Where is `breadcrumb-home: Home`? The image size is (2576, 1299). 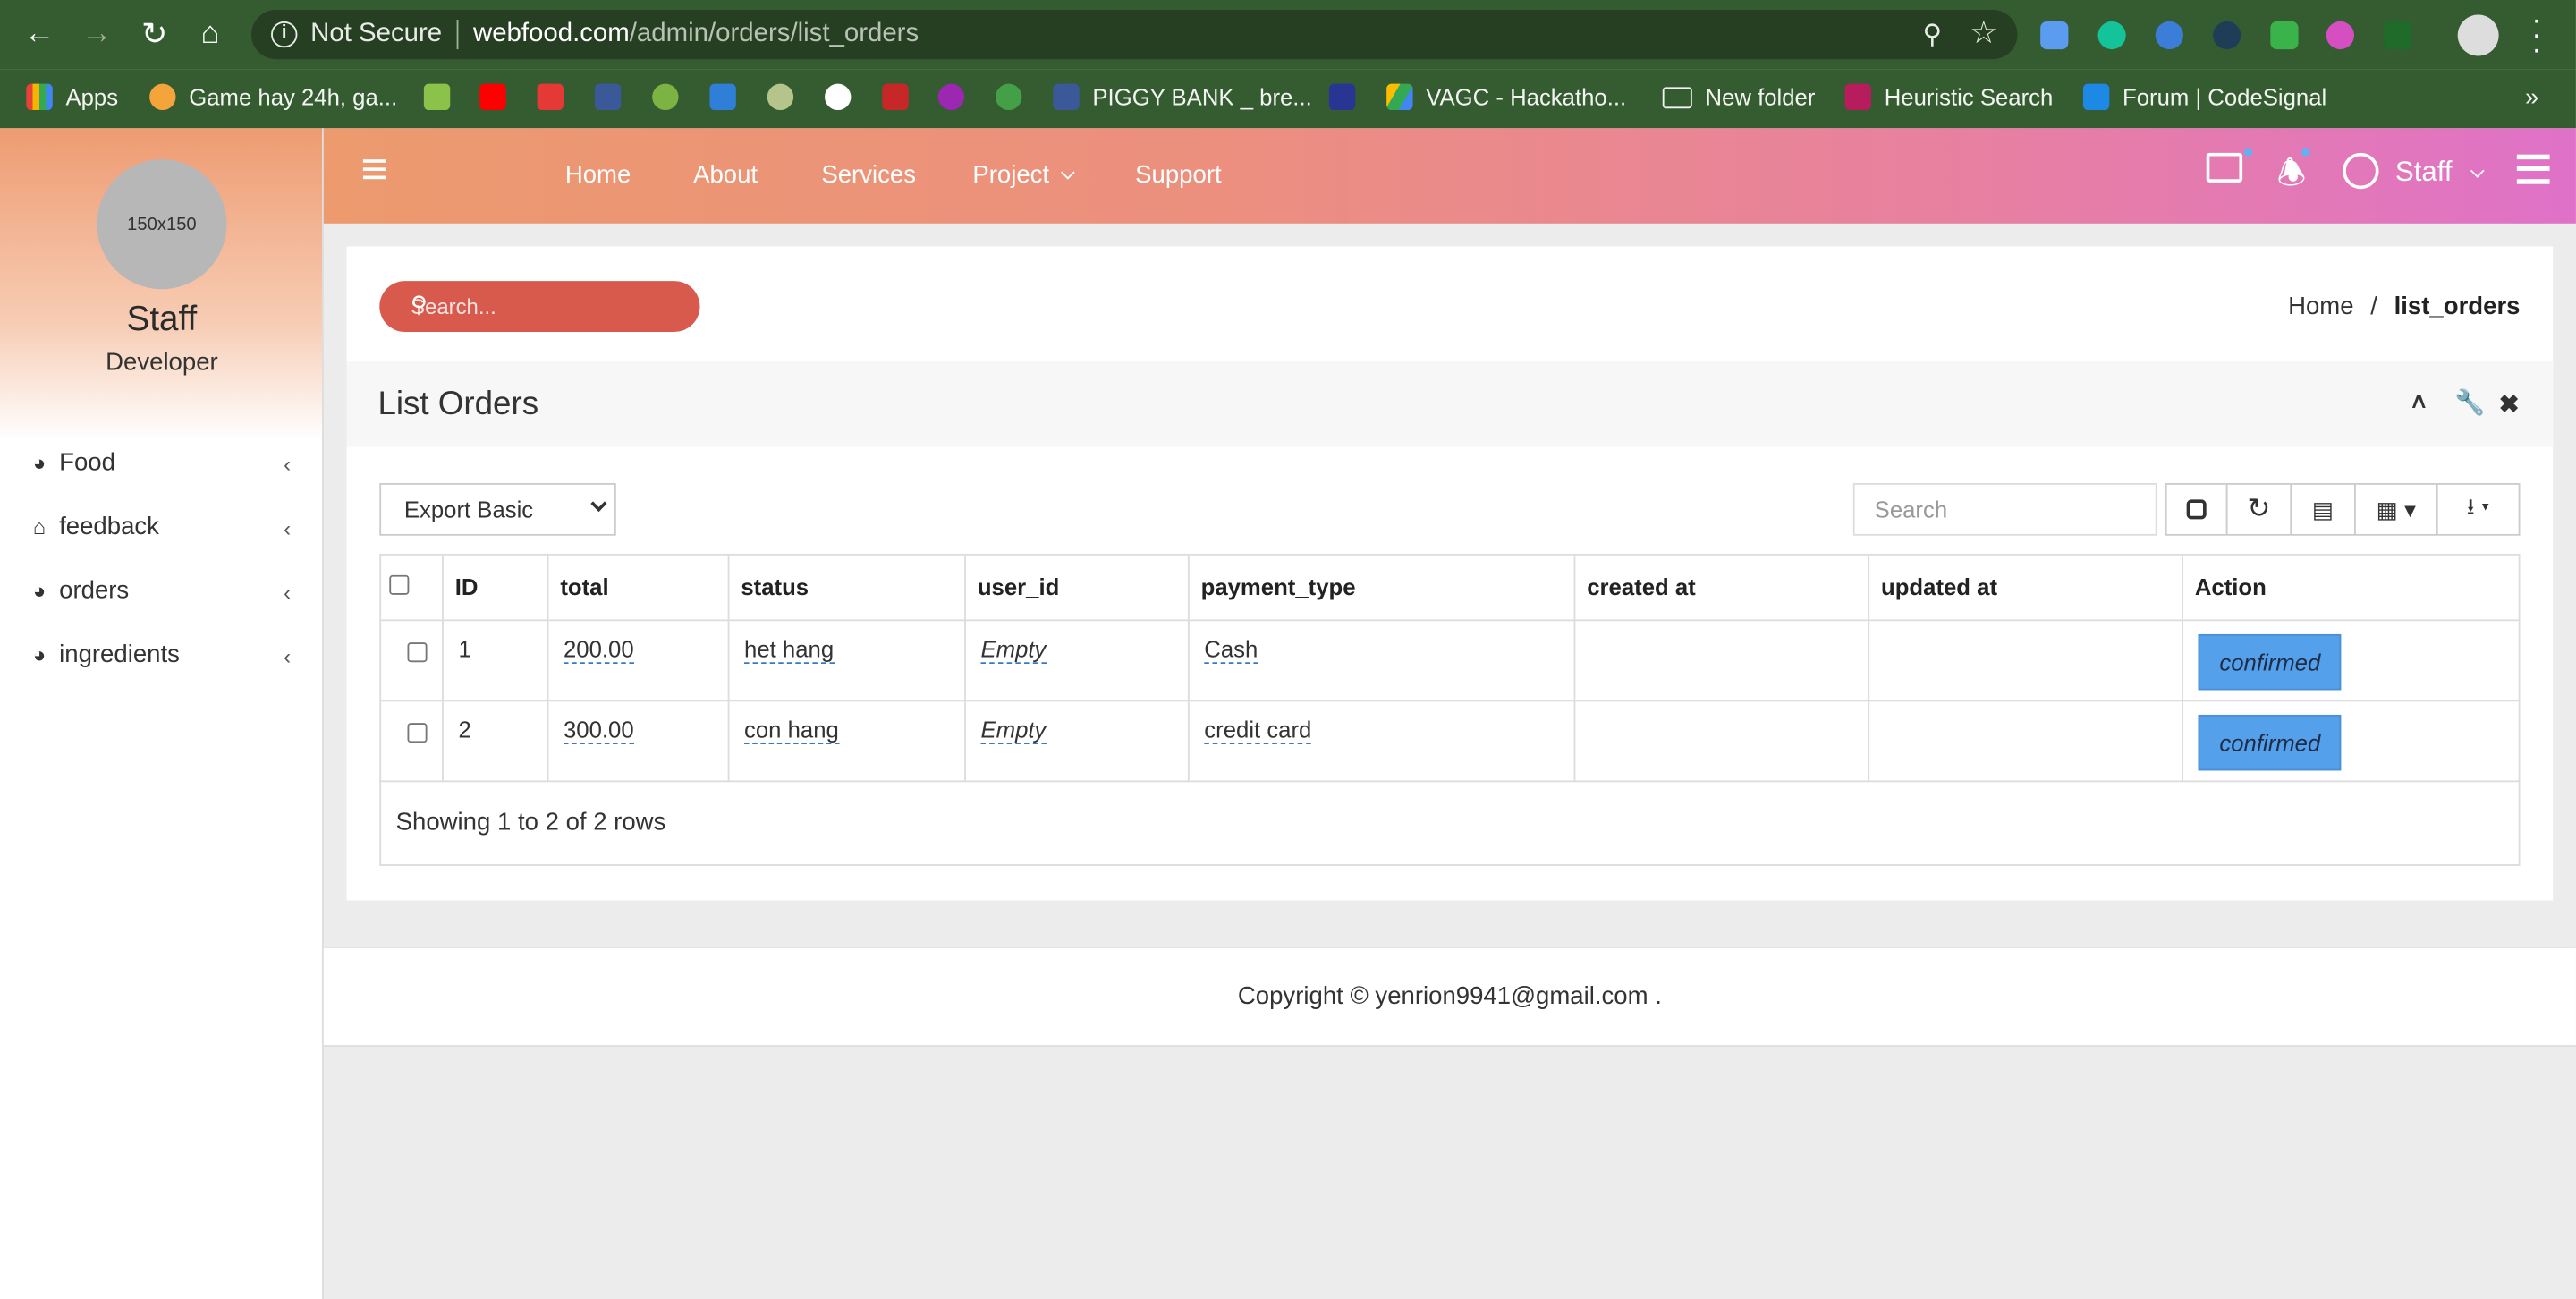
breadcrumb-home: Home is located at coordinates (2320, 306).